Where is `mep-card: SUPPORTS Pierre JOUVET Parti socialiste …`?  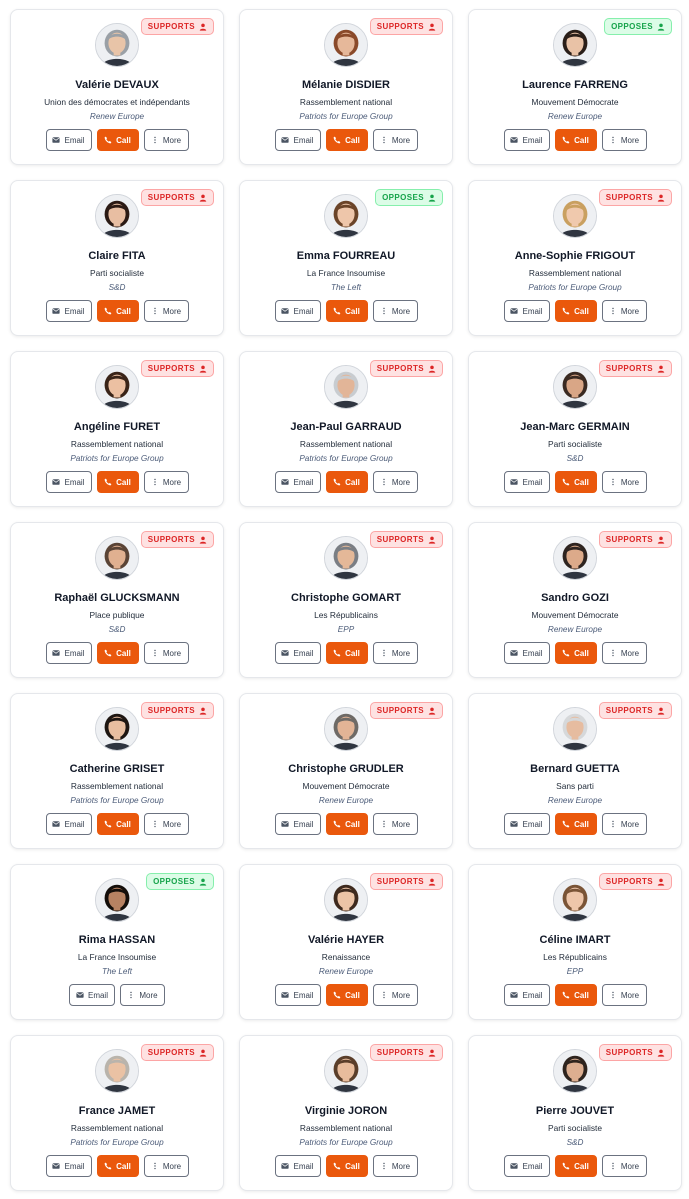
mep-card: SUPPORTS Pierre JOUVET Parti socialiste … is located at coordinates (575, 1113).